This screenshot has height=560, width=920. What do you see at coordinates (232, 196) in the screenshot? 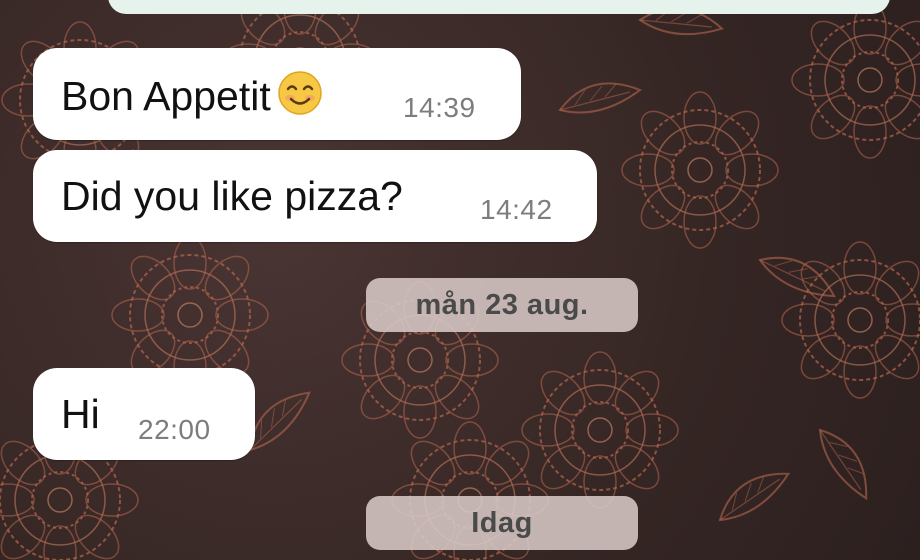
I see `message-text: Did you like pizza?` at bounding box center [232, 196].